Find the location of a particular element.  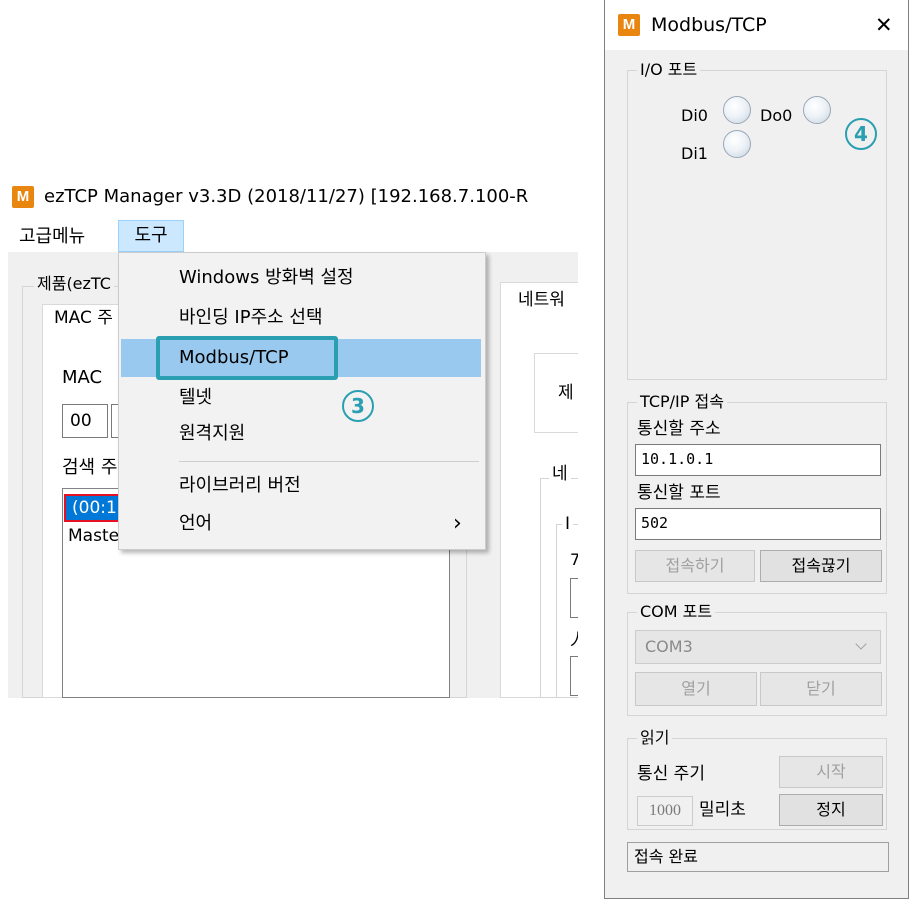

read-group-title: 읽기 is located at coordinates (655, 738).